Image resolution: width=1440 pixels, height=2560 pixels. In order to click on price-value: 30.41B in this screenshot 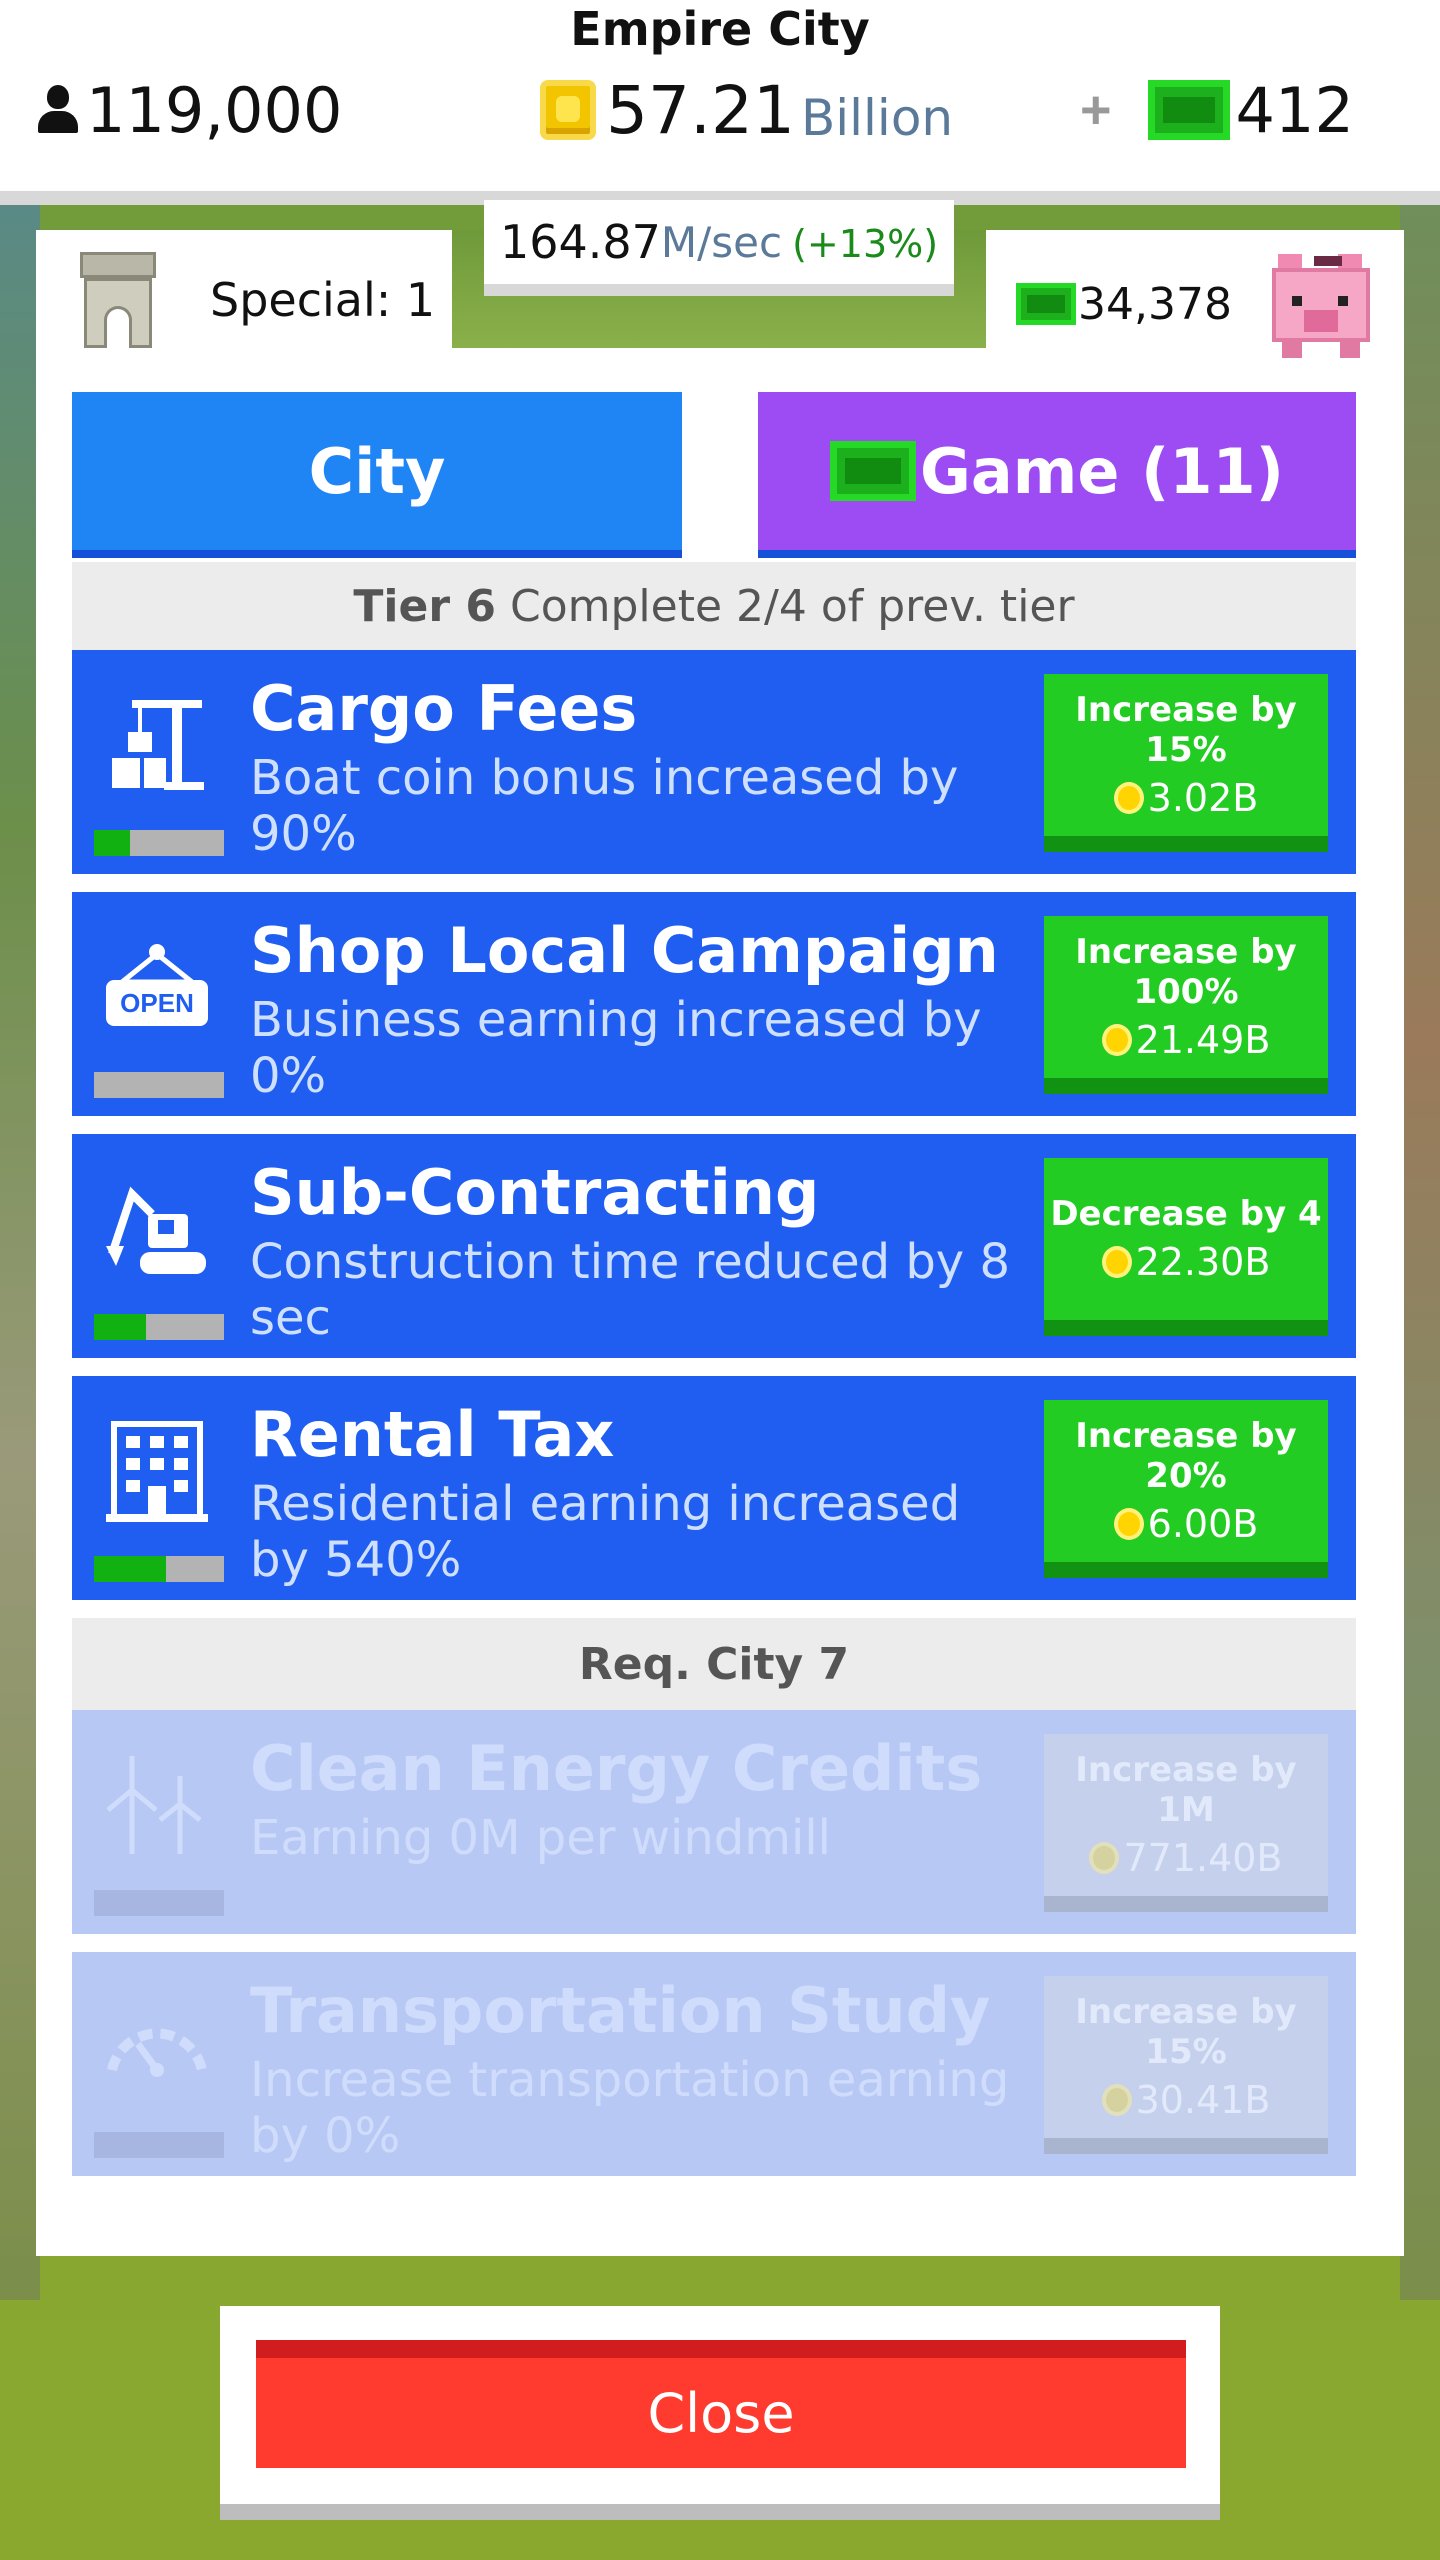, I will do `click(1203, 2100)`.